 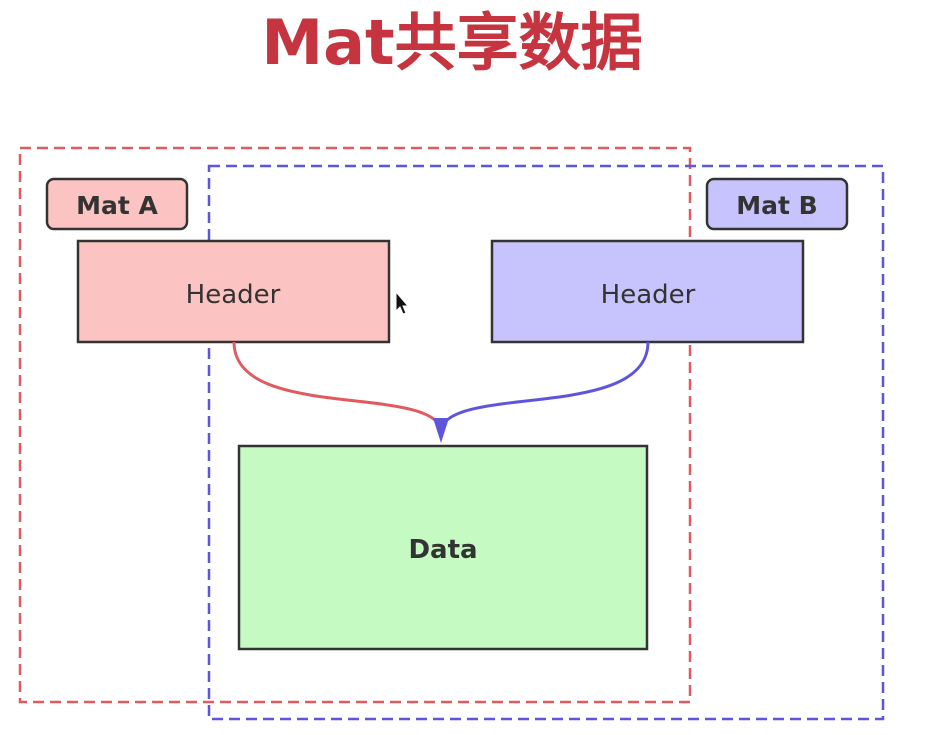 I want to click on pointer-arrowhead-icon, so click(x=441, y=430).